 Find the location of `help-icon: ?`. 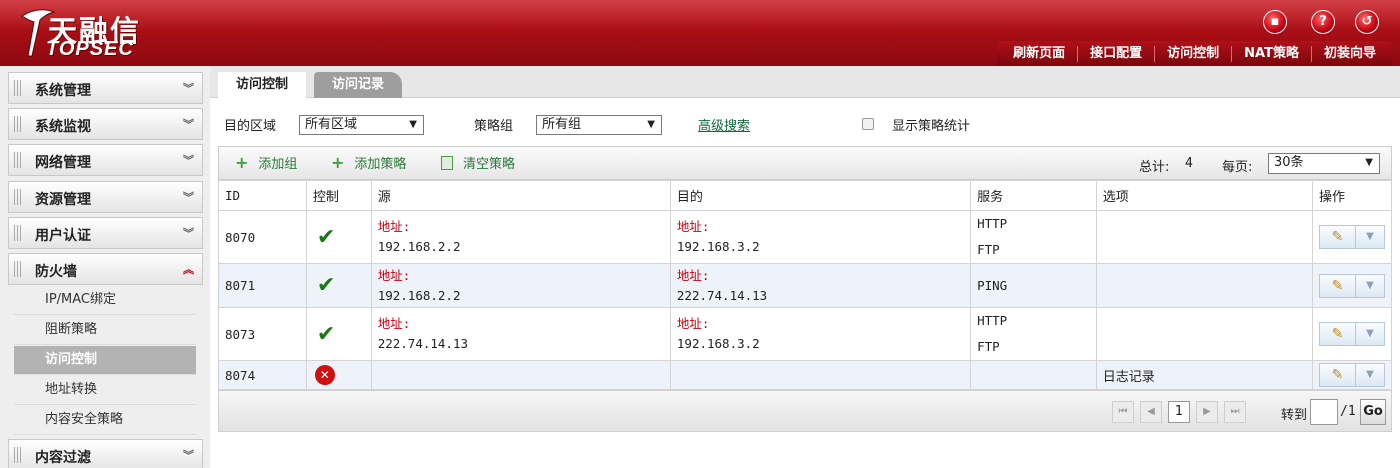

help-icon: ? is located at coordinates (1323, 22).